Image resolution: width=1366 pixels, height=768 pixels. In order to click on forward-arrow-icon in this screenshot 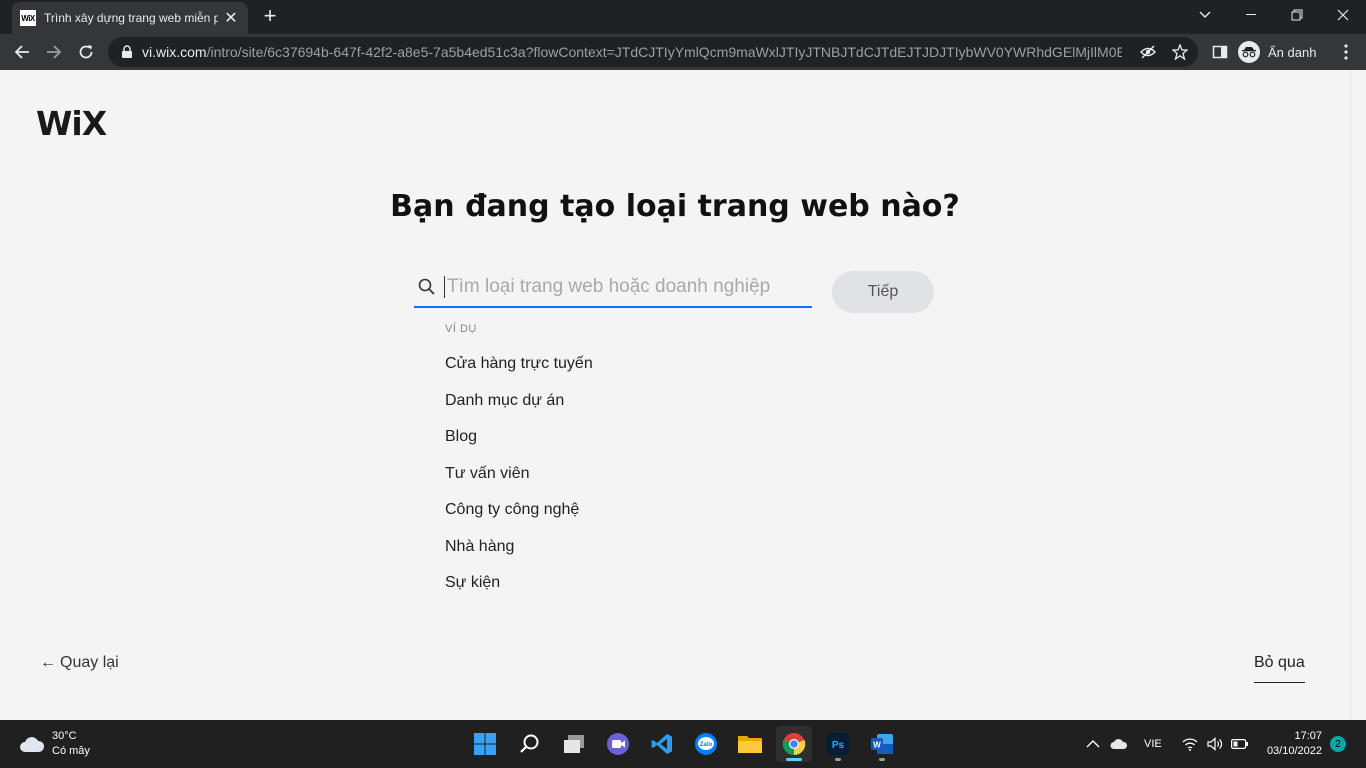, I will do `click(54, 52)`.